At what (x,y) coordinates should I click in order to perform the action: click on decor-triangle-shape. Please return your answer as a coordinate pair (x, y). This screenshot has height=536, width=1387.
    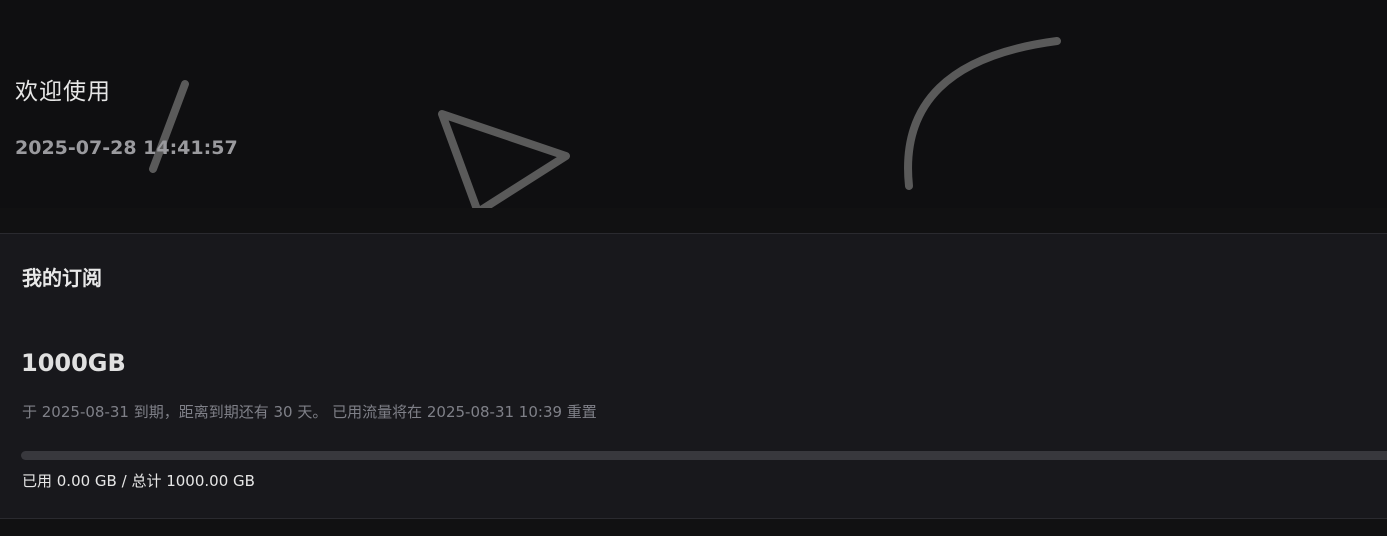
    Looking at the image, I should click on (504, 159).